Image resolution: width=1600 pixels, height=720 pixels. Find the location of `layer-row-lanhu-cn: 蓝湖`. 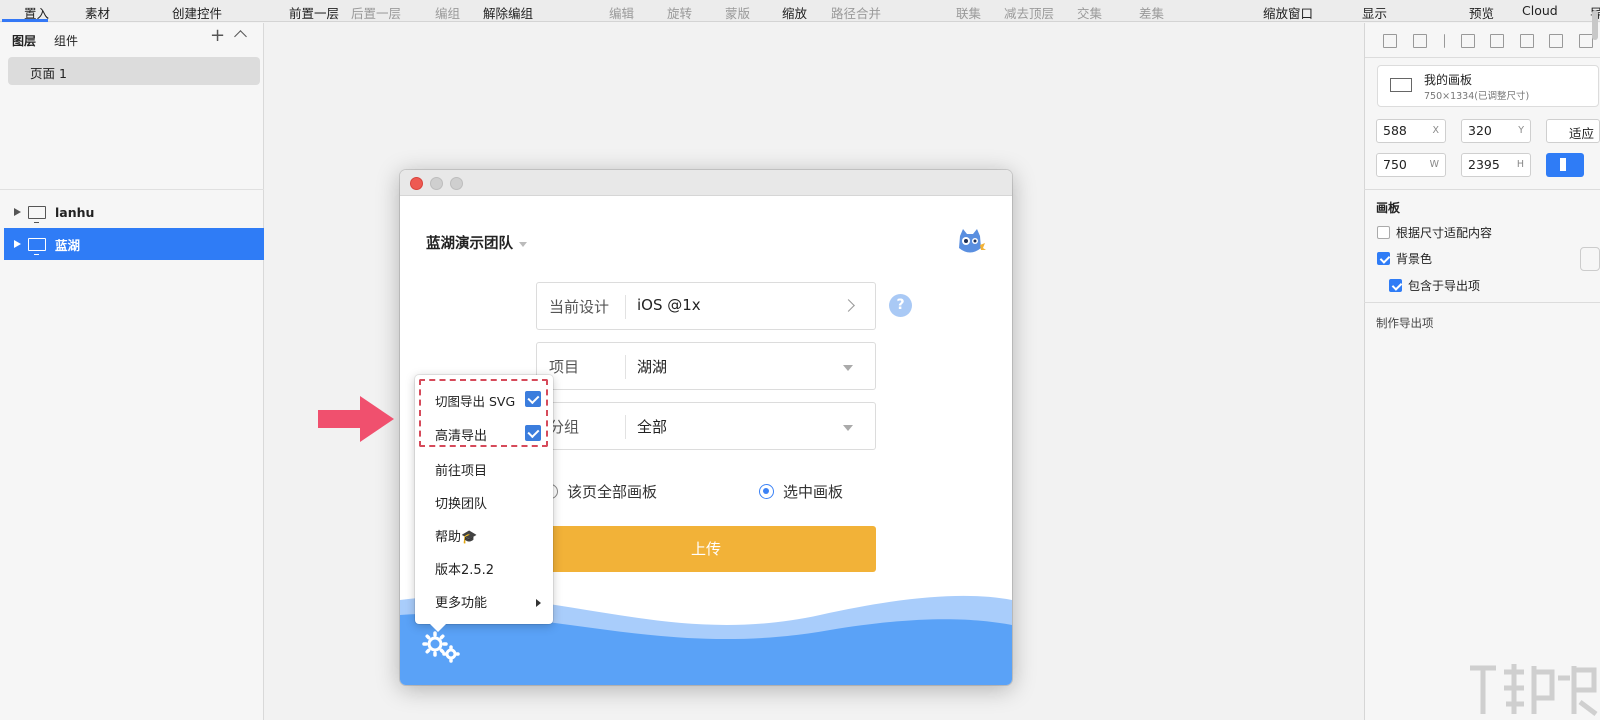

layer-row-lanhu-cn: 蓝湖 is located at coordinates (134, 244).